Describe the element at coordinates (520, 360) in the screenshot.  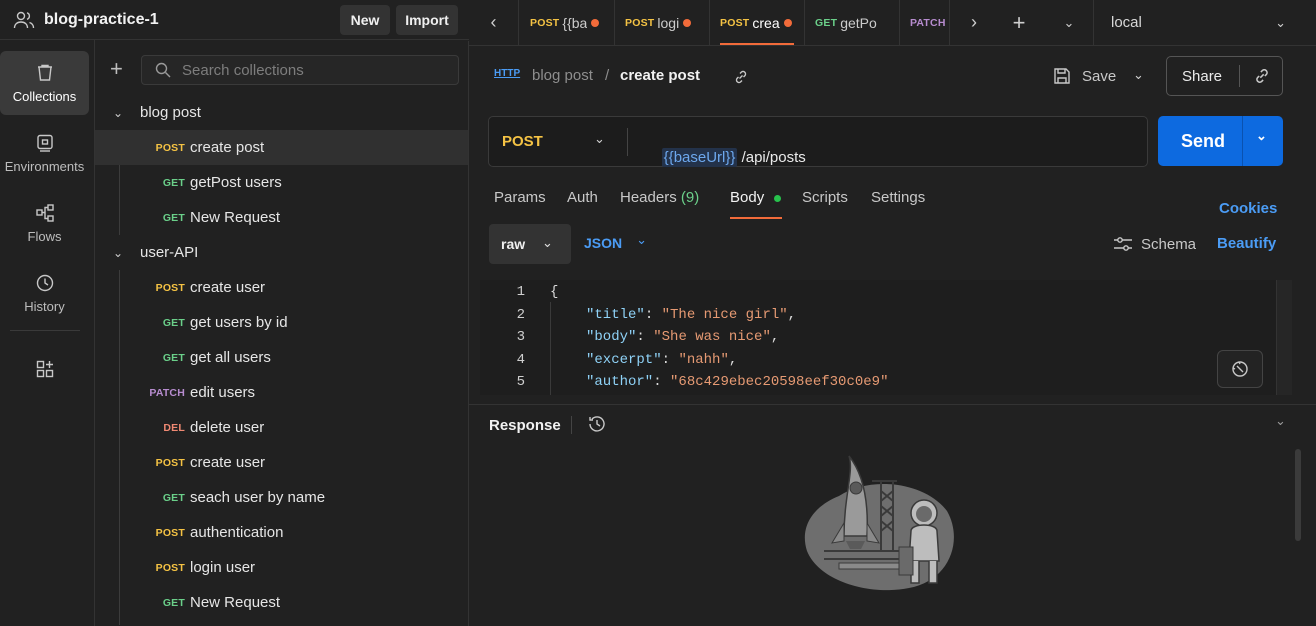
I see `line-number: 4` at that location.